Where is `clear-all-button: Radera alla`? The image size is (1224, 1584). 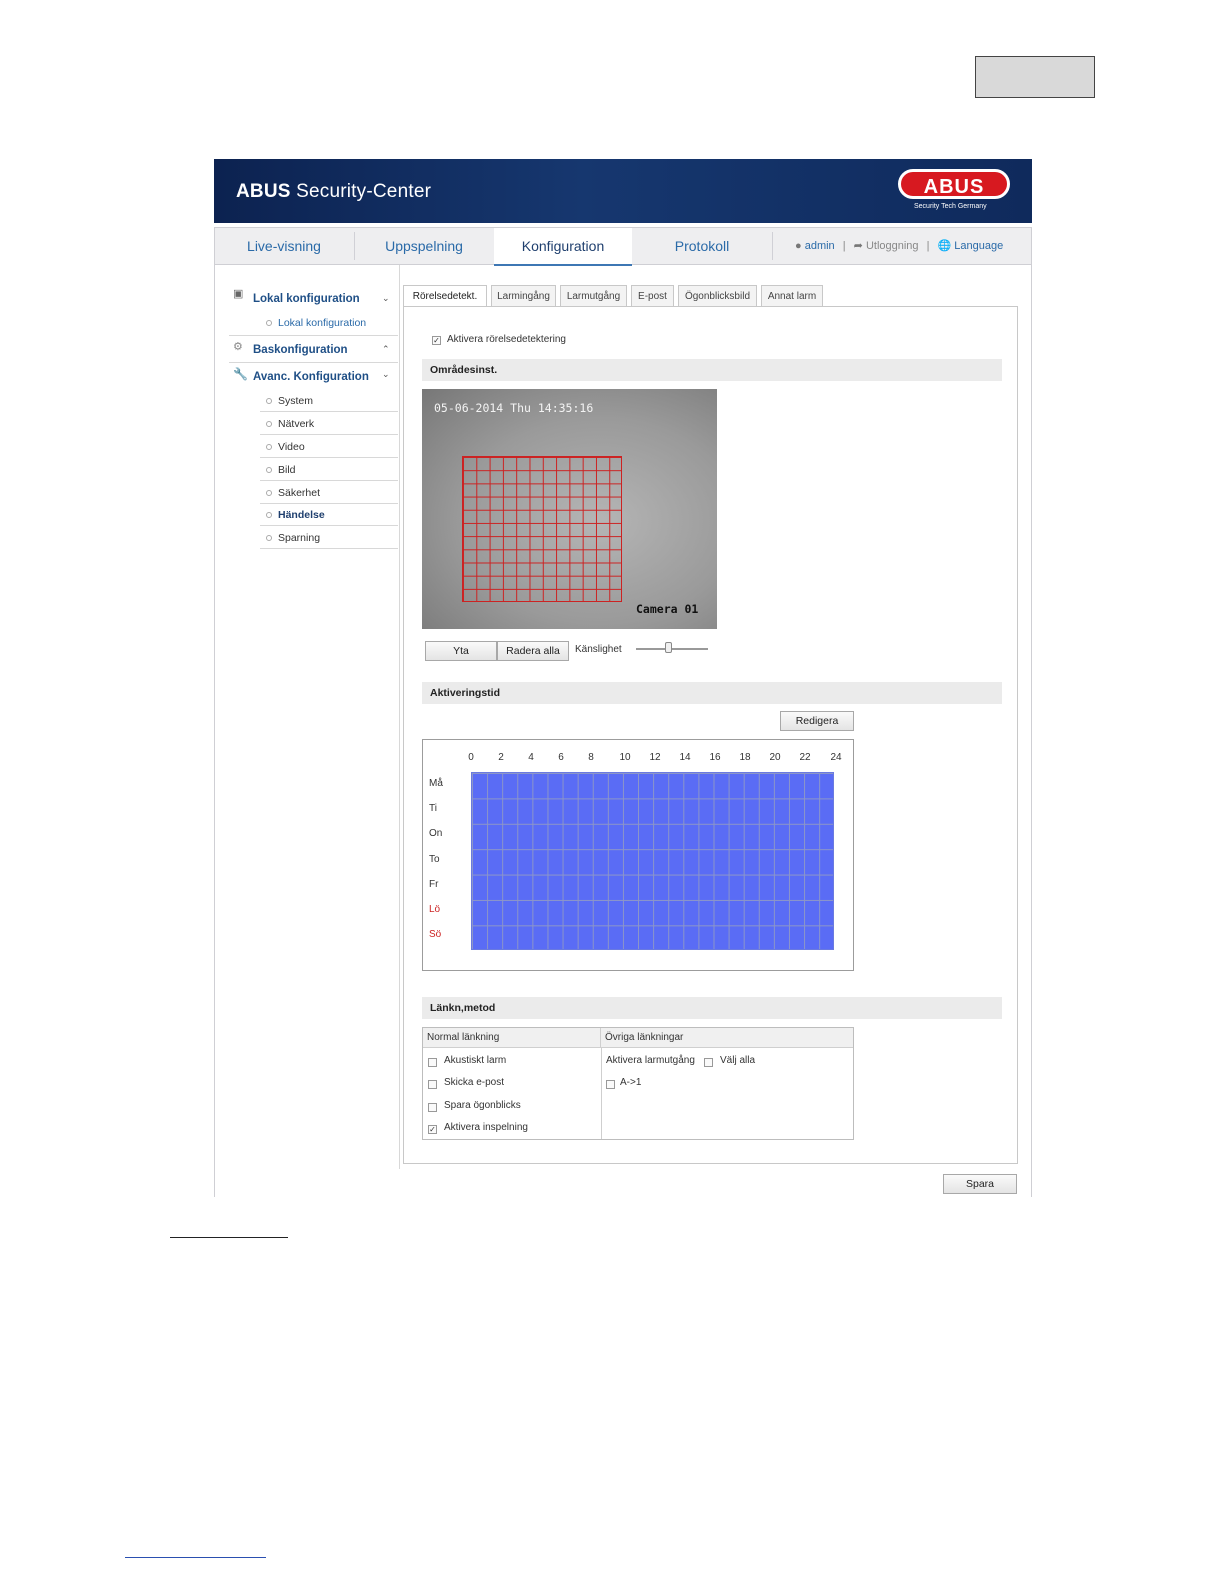 clear-all-button: Radera alla is located at coordinates (533, 651).